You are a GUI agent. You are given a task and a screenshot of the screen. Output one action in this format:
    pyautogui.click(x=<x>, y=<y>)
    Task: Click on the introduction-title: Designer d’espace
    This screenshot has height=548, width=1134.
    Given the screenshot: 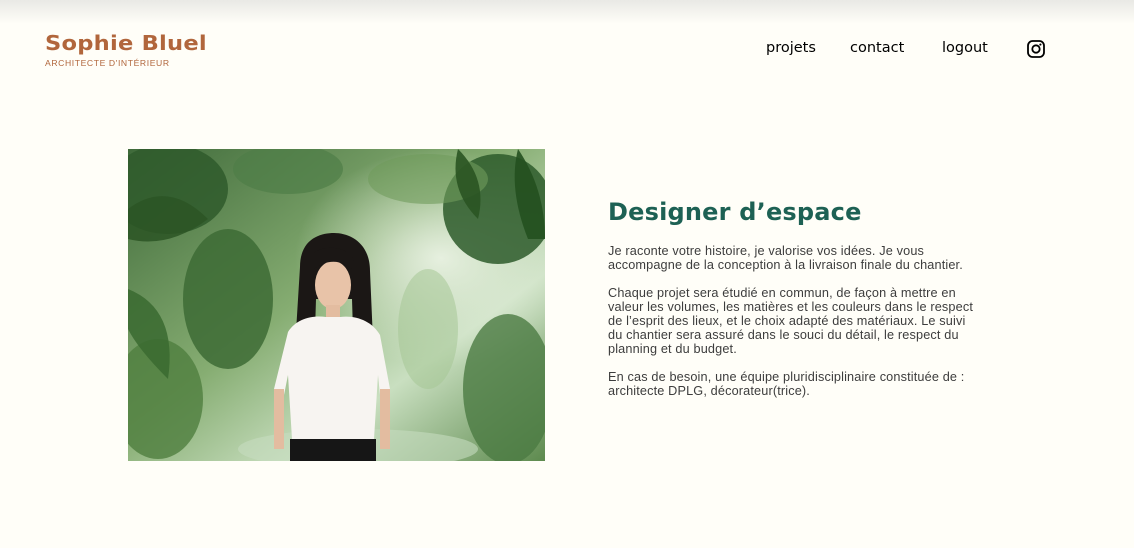 What is the action you would take?
    pyautogui.click(x=735, y=212)
    